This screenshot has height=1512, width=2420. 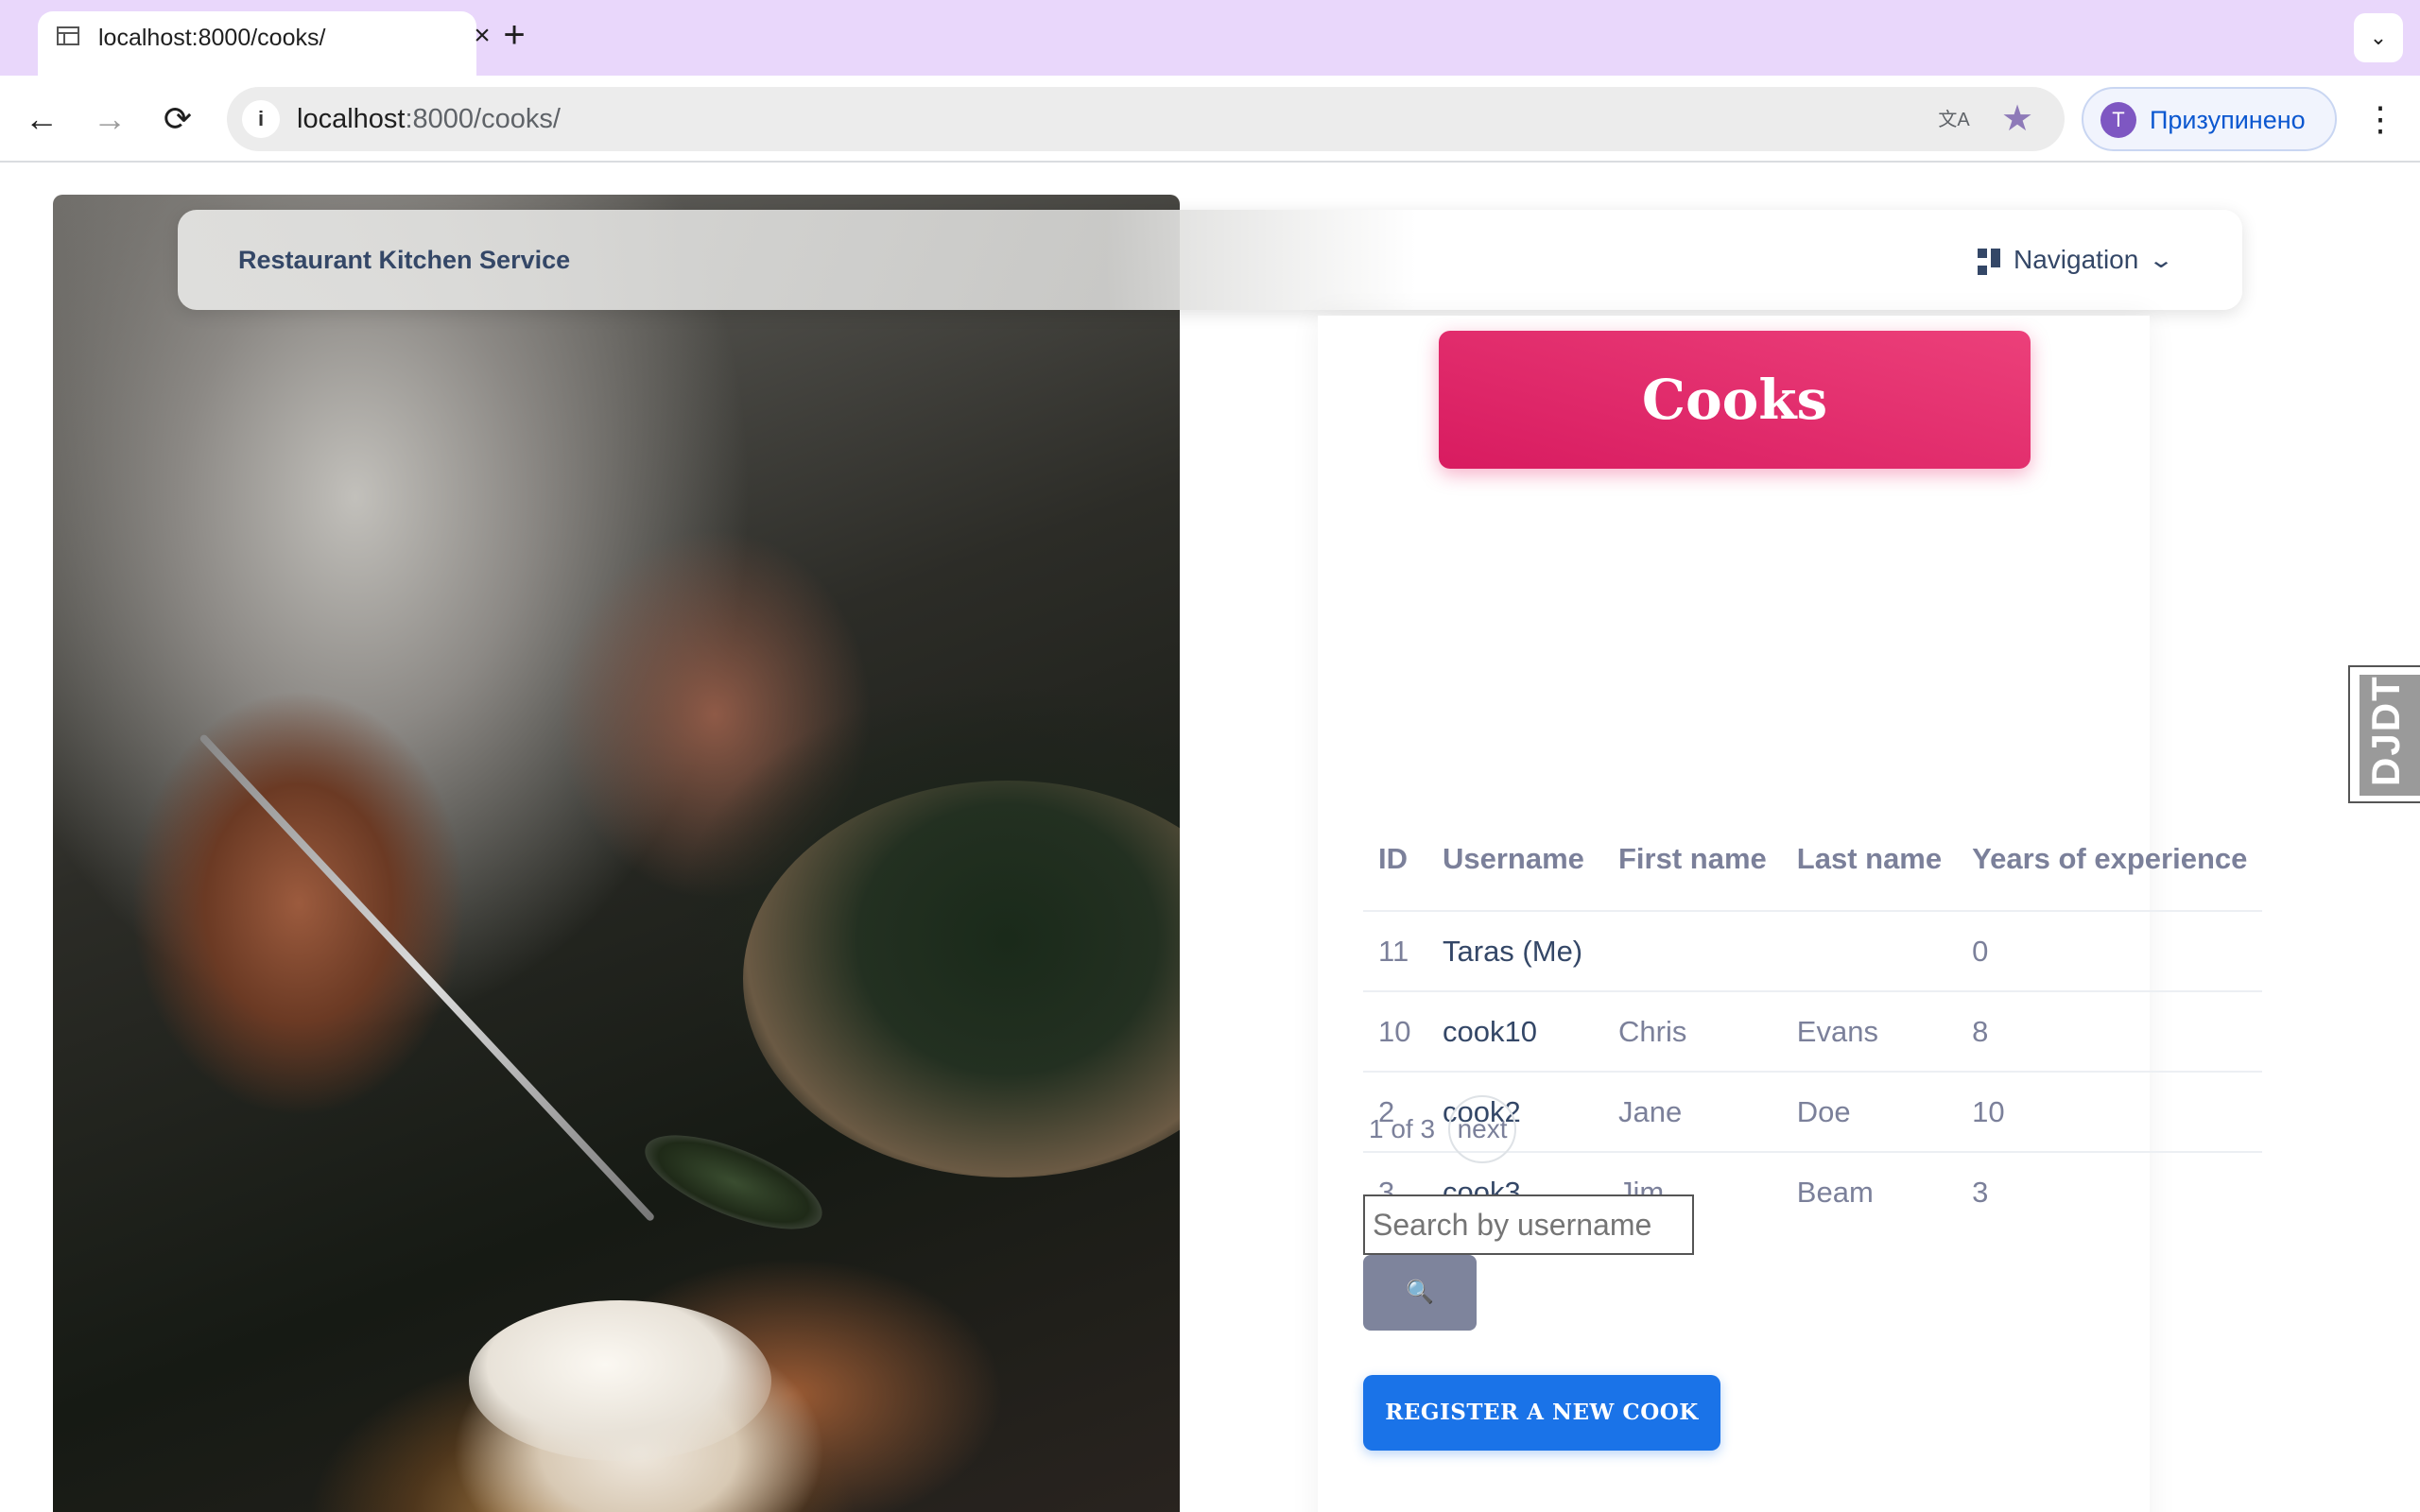 What do you see at coordinates (2110, 951) in the screenshot?
I see `cell-years: 0` at bounding box center [2110, 951].